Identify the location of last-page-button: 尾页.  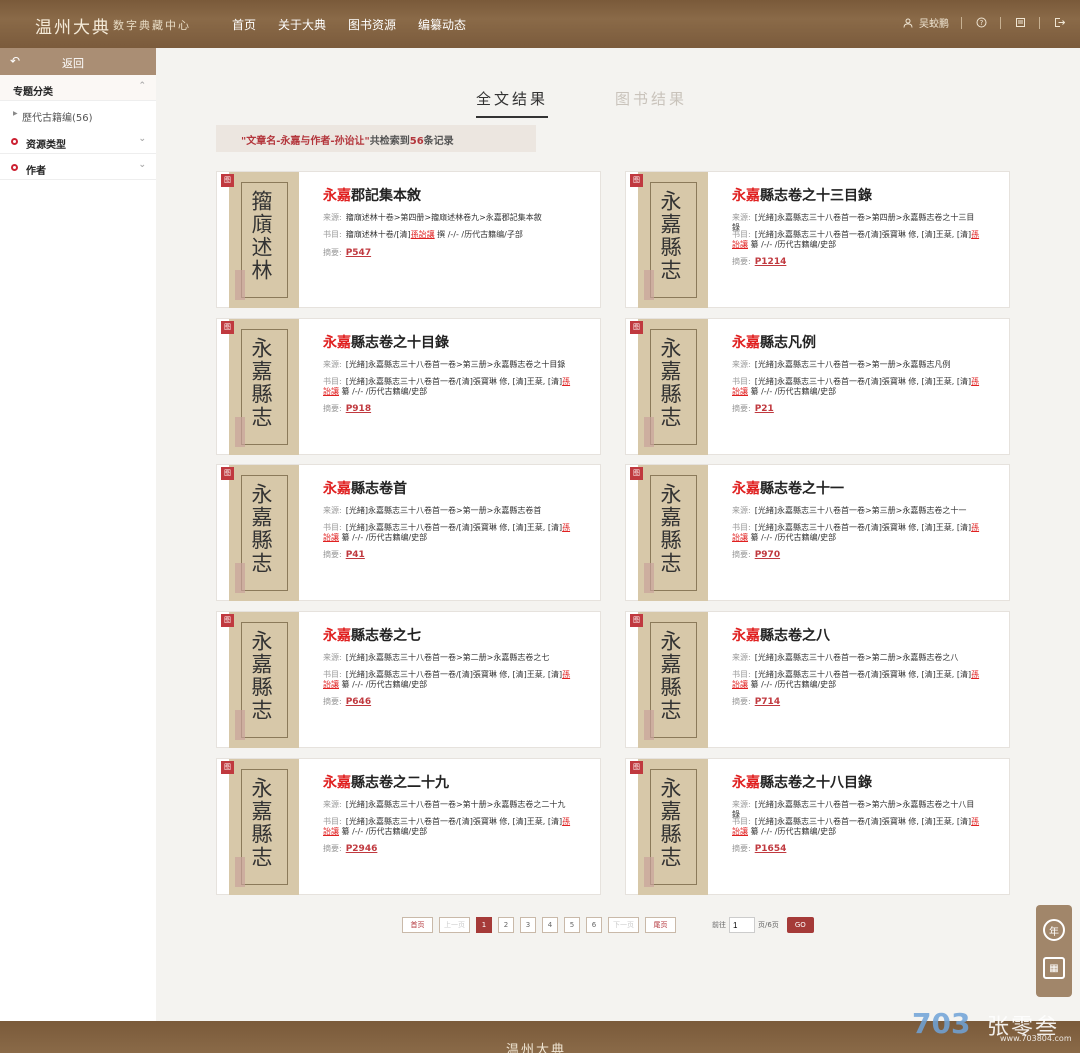
(660, 925).